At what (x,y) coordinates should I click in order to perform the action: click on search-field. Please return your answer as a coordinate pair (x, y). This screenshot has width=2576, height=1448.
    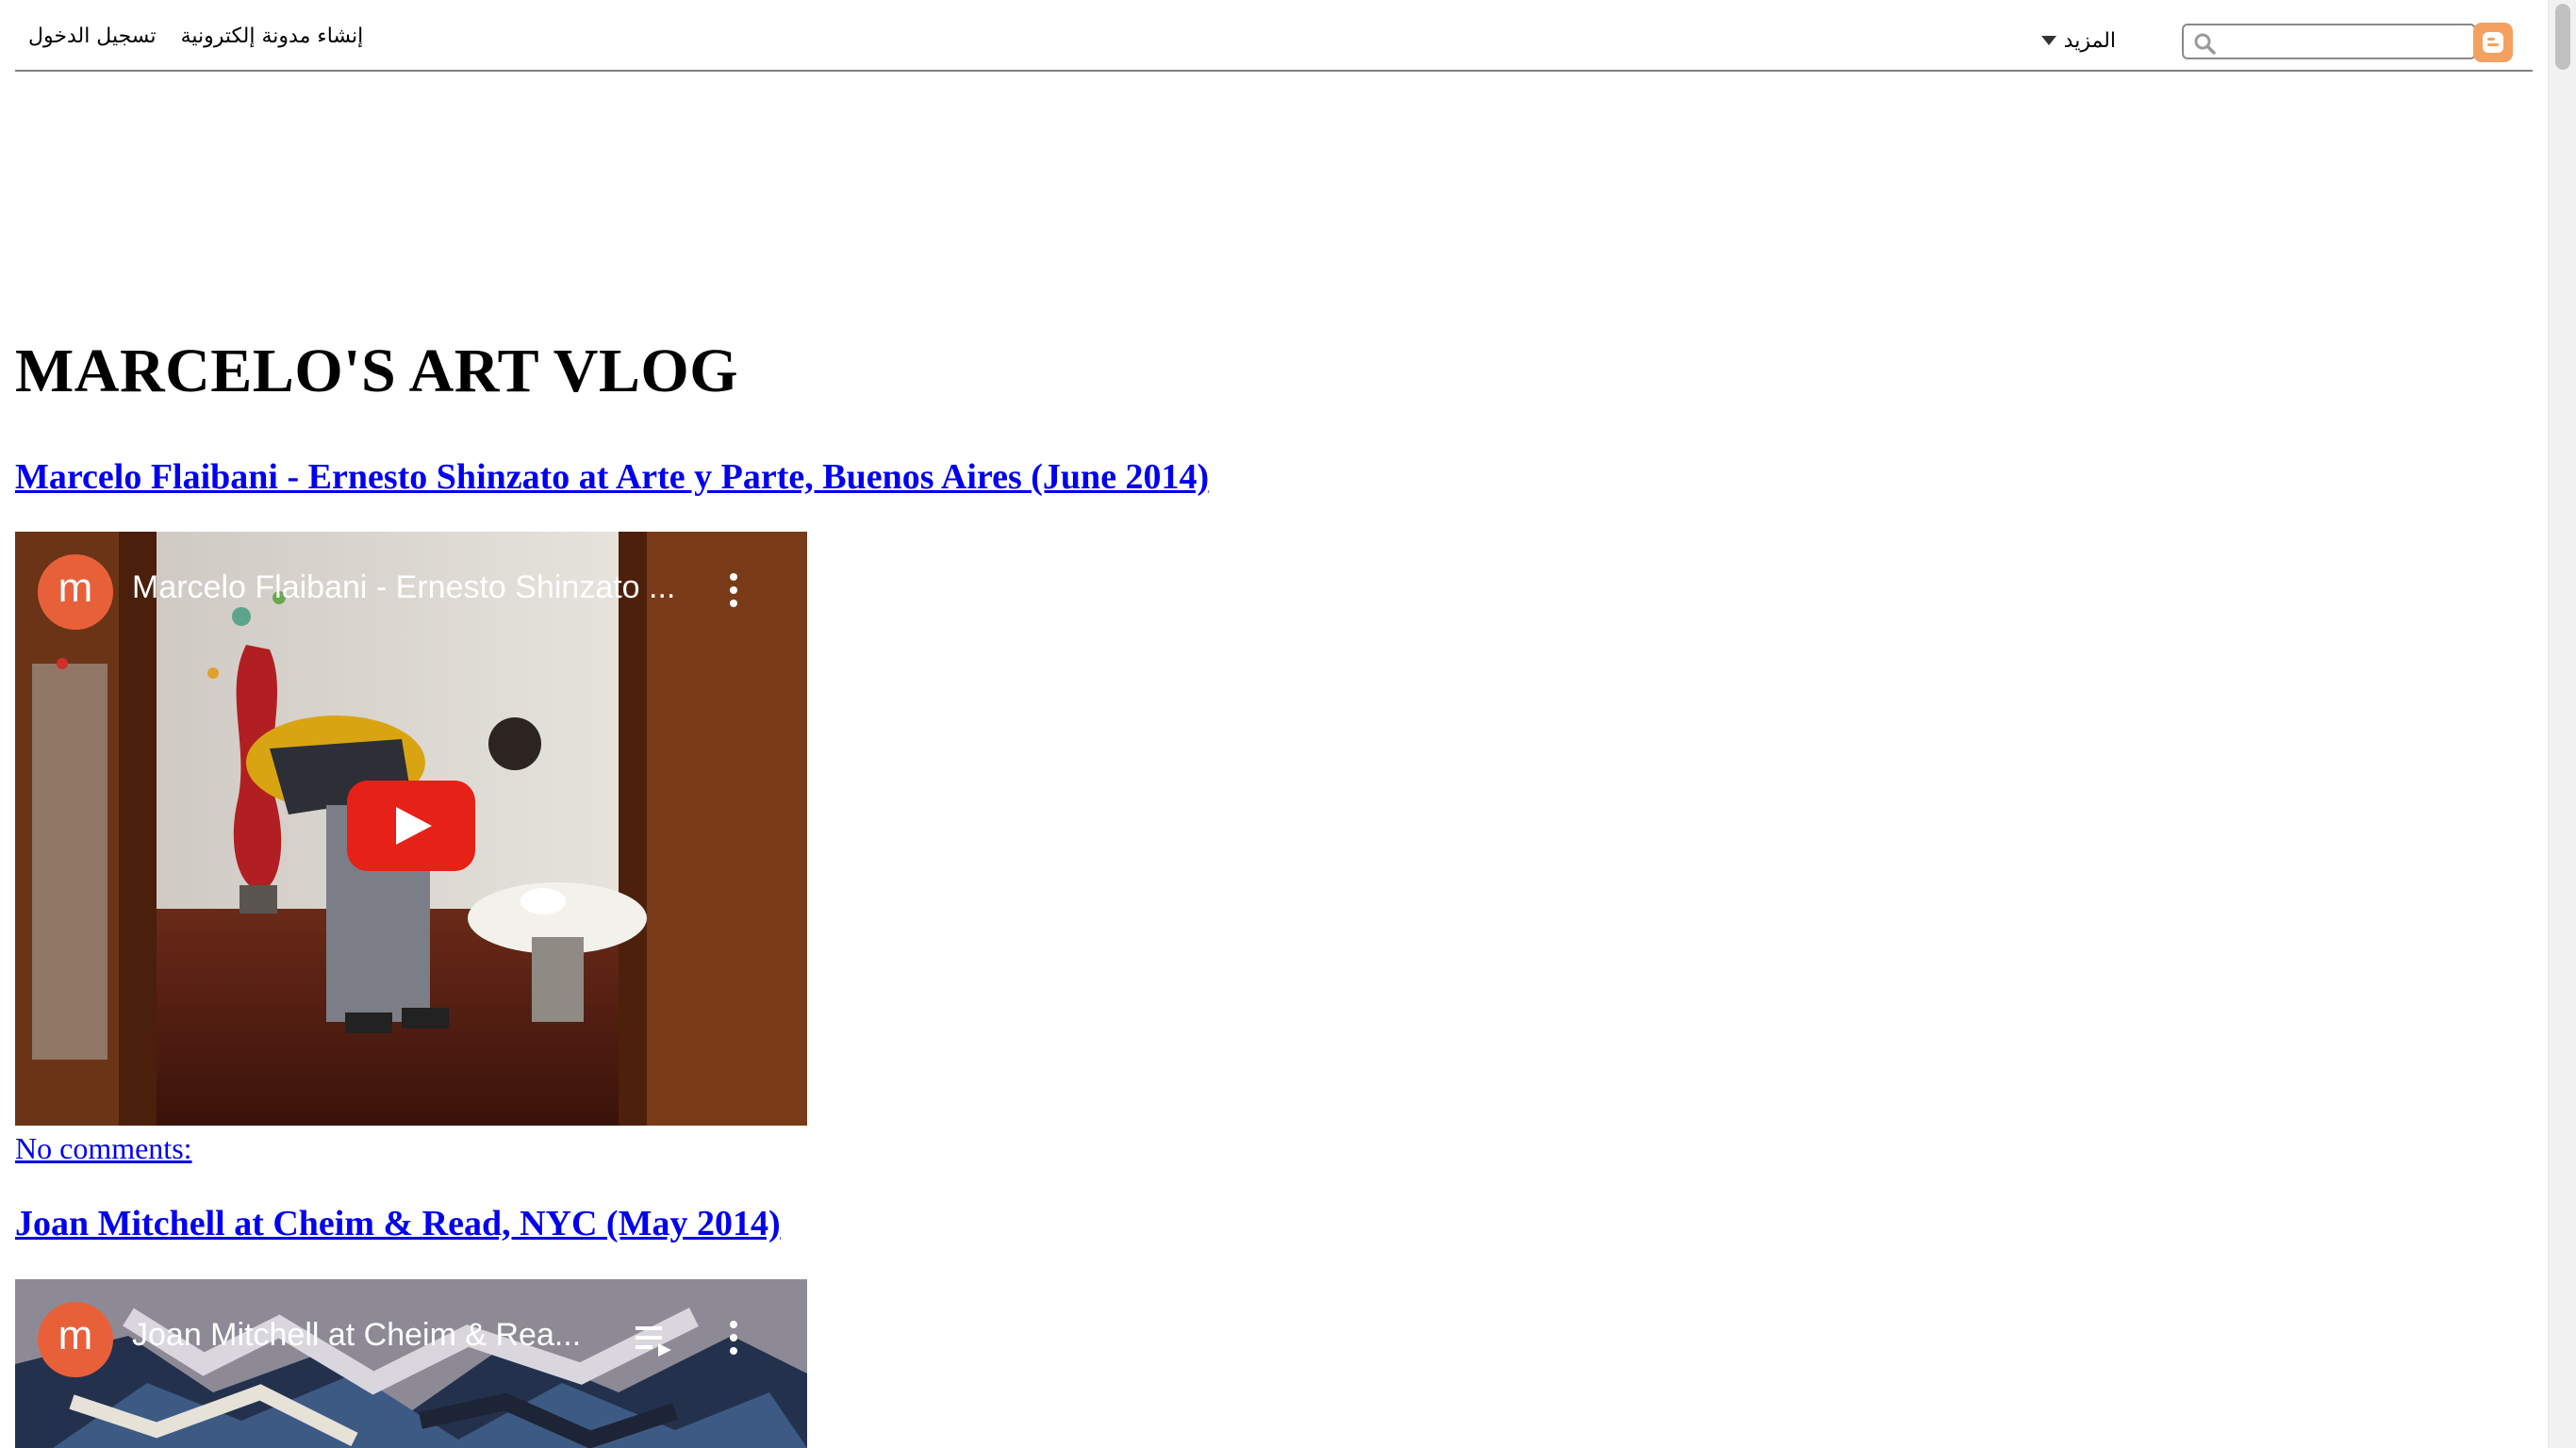
    Looking at the image, I should click on (2329, 41).